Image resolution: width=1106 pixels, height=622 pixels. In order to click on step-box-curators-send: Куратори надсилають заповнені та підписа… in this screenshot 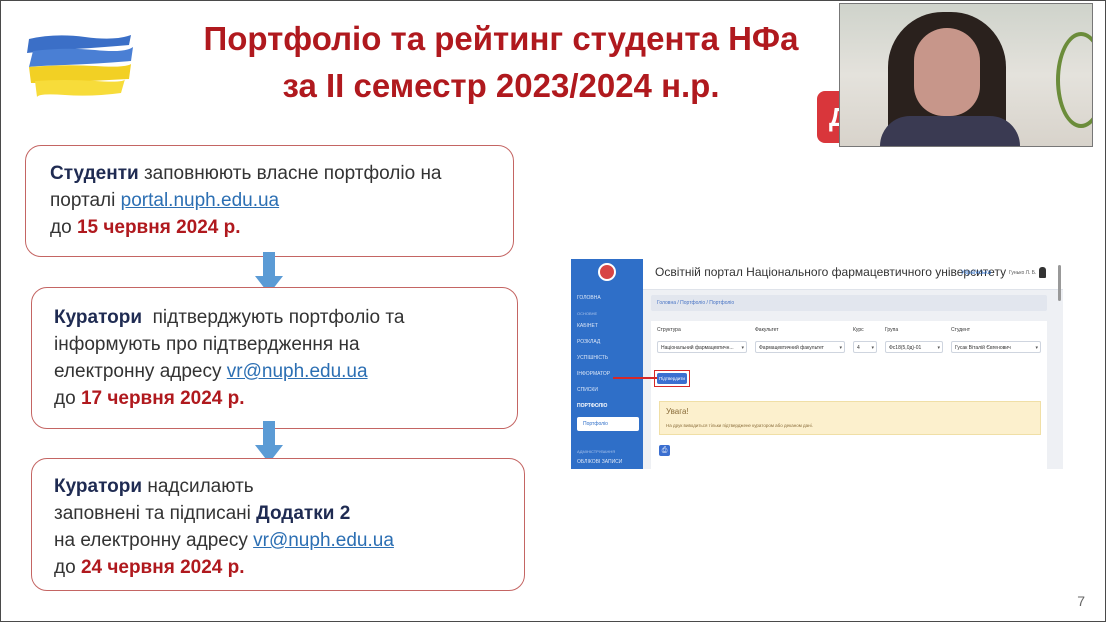, I will do `click(278, 524)`.